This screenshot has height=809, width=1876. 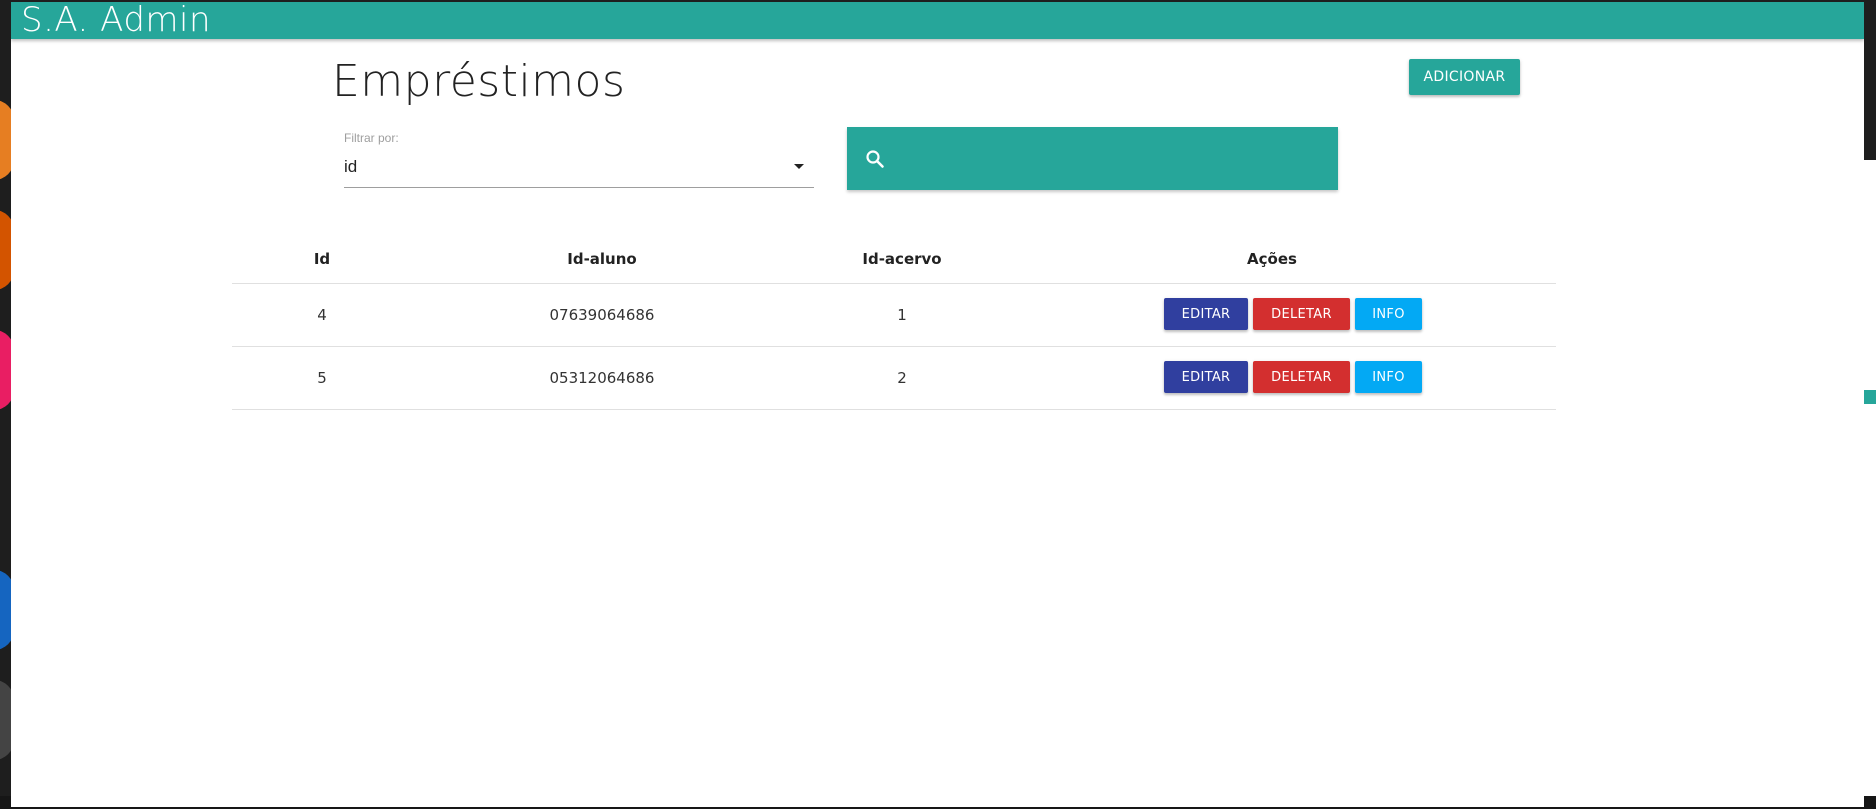 I want to click on background-window-edge, so click(x=1870, y=484).